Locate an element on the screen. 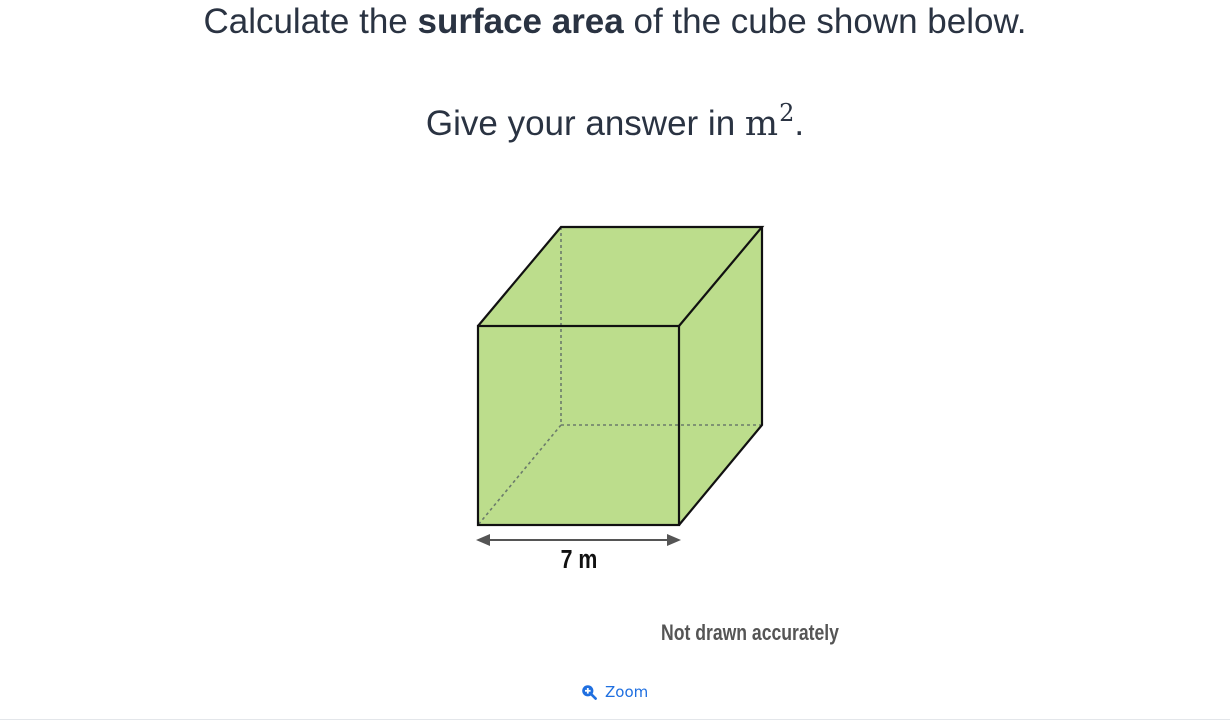 This screenshot has height=721, width=1230. dimension-label: 7 m is located at coordinates (579, 560).